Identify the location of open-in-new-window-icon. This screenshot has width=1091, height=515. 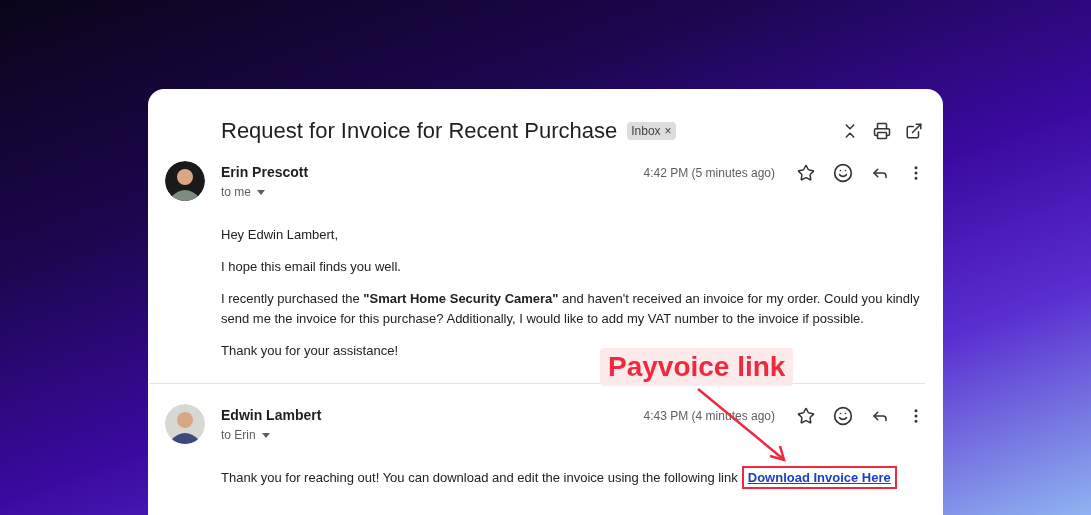
(914, 131).